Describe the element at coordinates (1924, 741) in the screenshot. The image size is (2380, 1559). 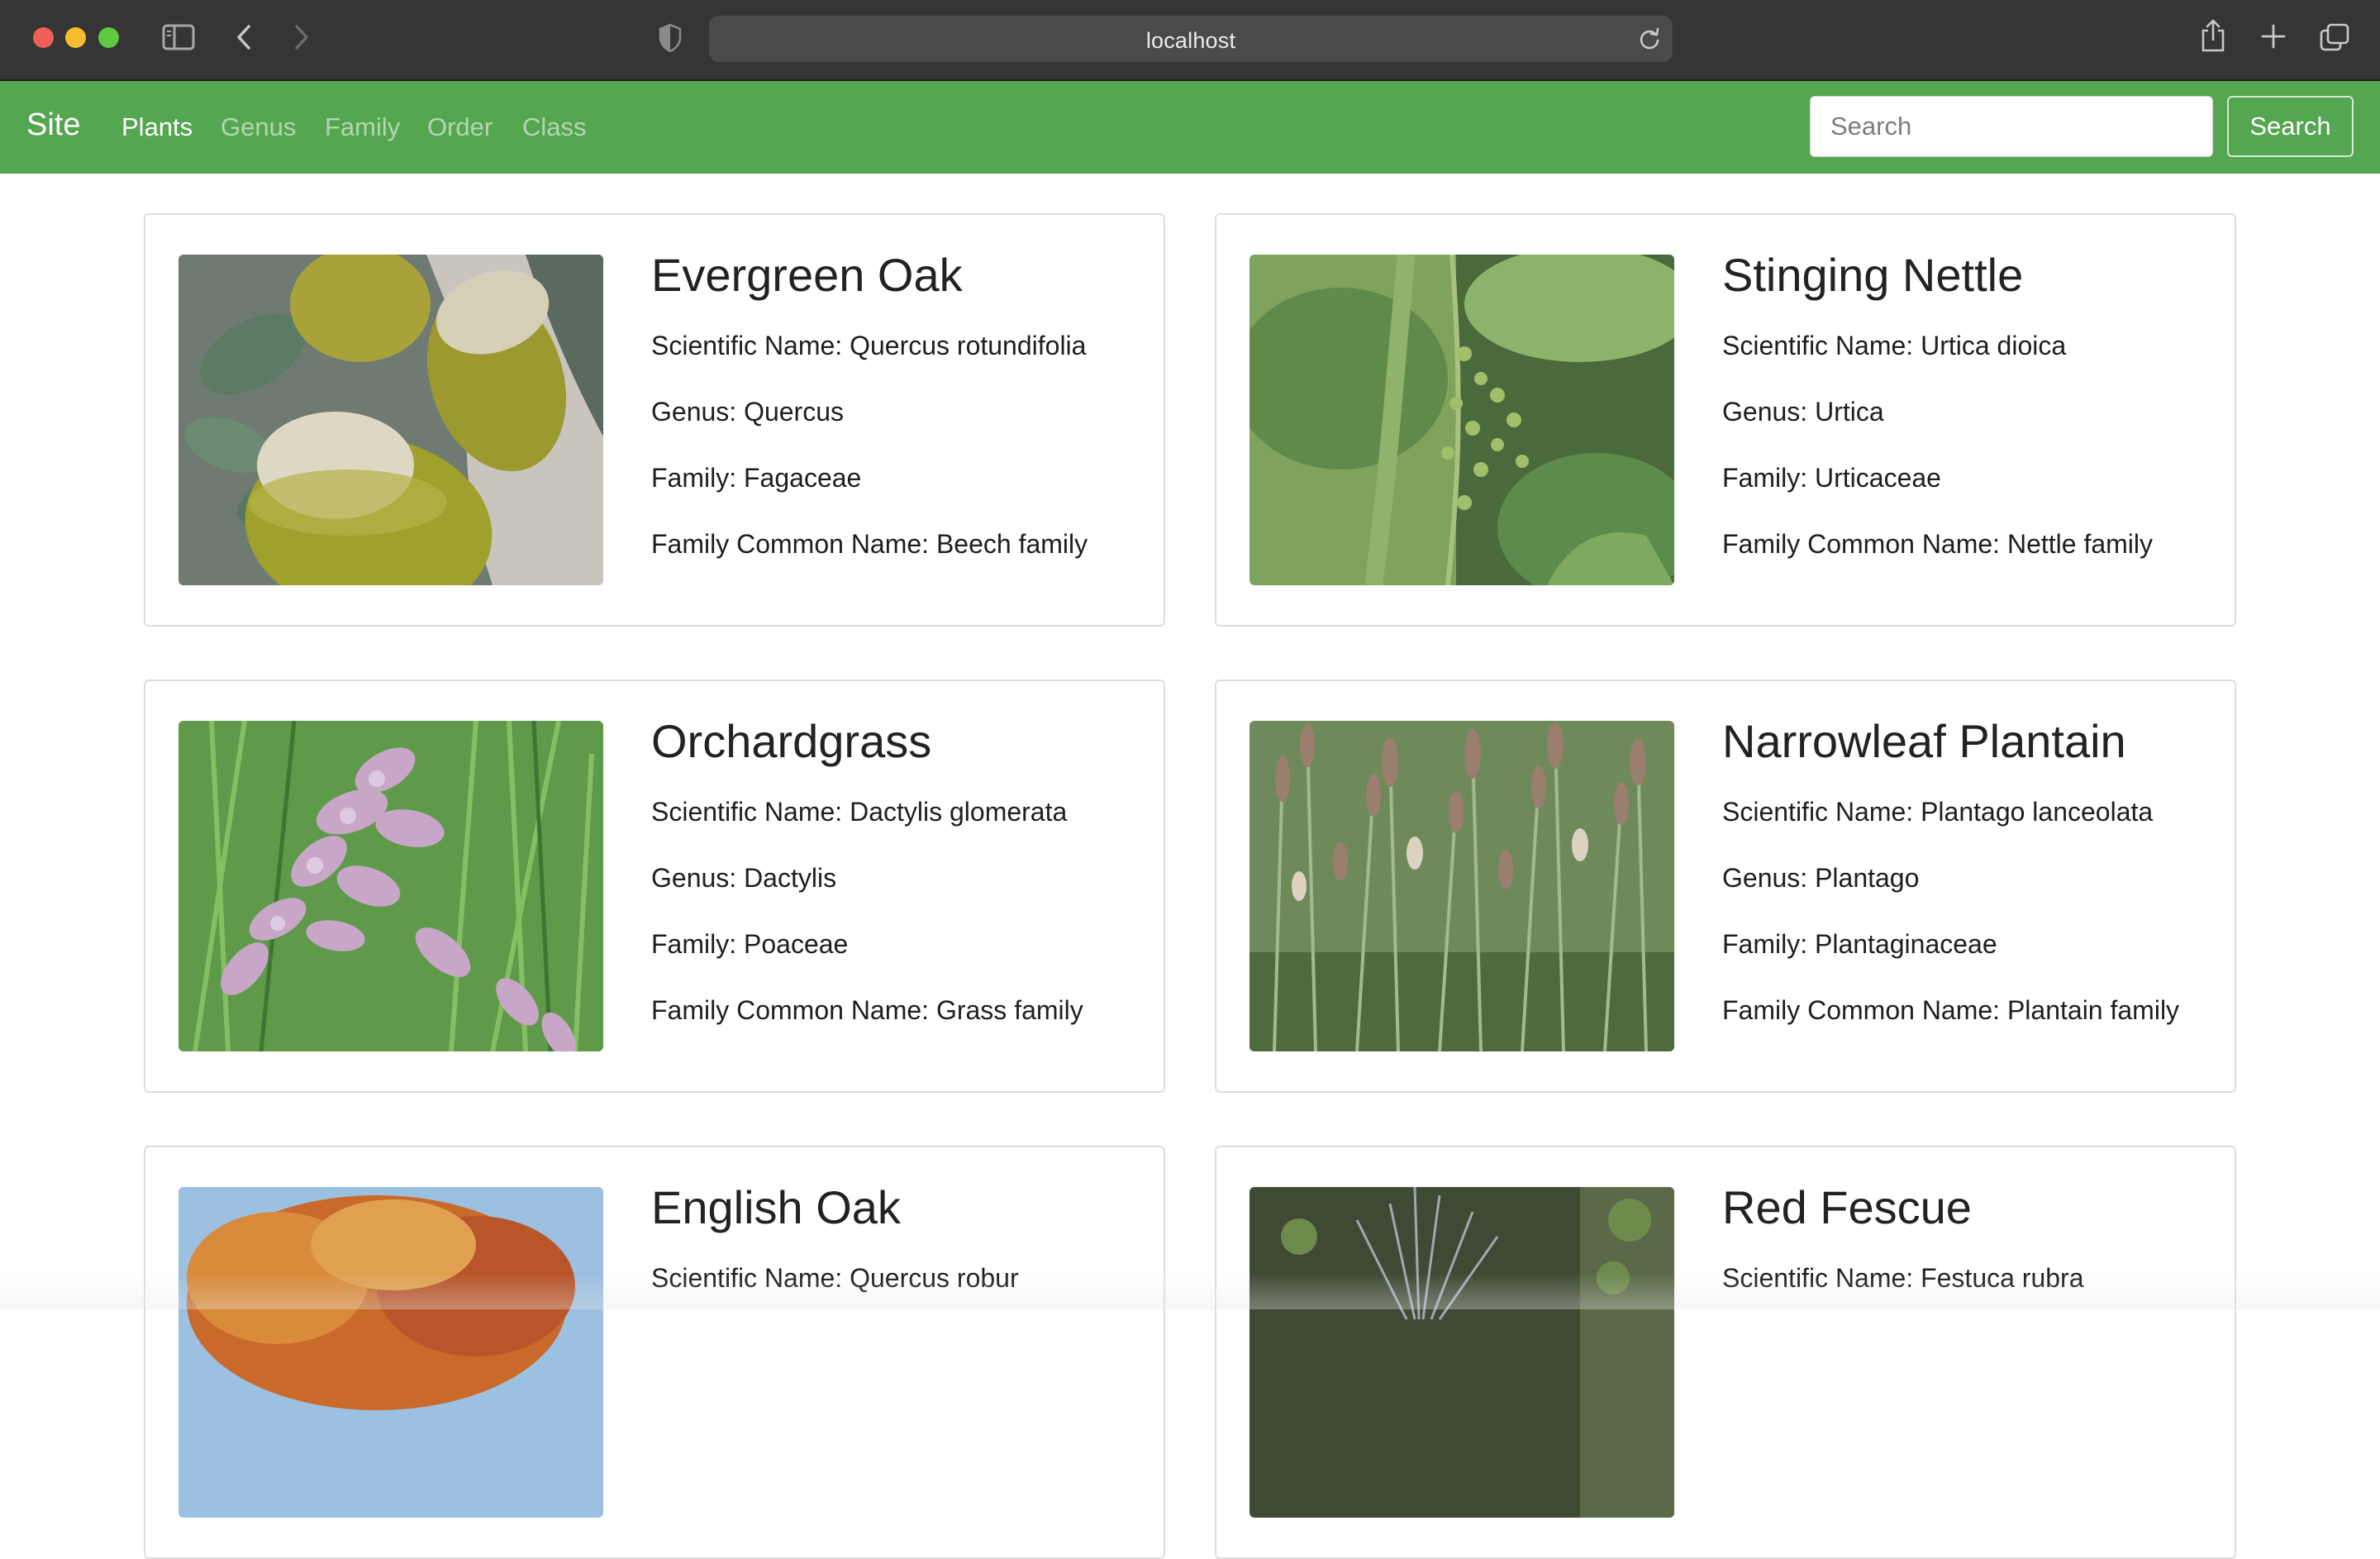
I see `plant-name: Narrowleaf Plantain` at that location.